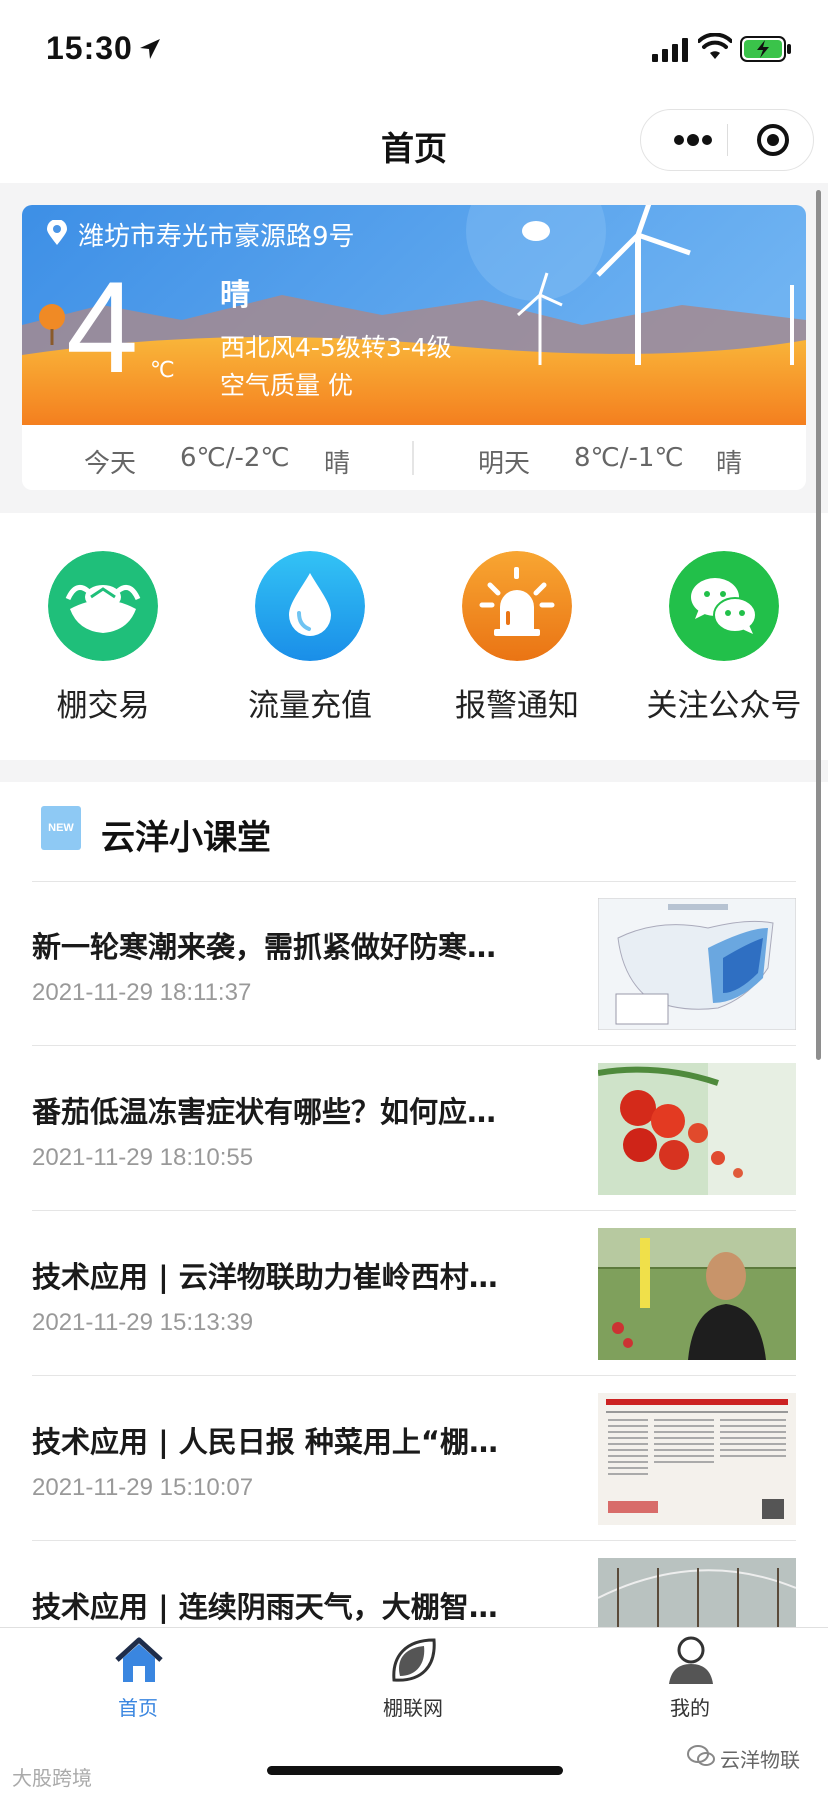  Describe the element at coordinates (701, 1755) in the screenshot. I see `wechat-watermark-icon` at that location.